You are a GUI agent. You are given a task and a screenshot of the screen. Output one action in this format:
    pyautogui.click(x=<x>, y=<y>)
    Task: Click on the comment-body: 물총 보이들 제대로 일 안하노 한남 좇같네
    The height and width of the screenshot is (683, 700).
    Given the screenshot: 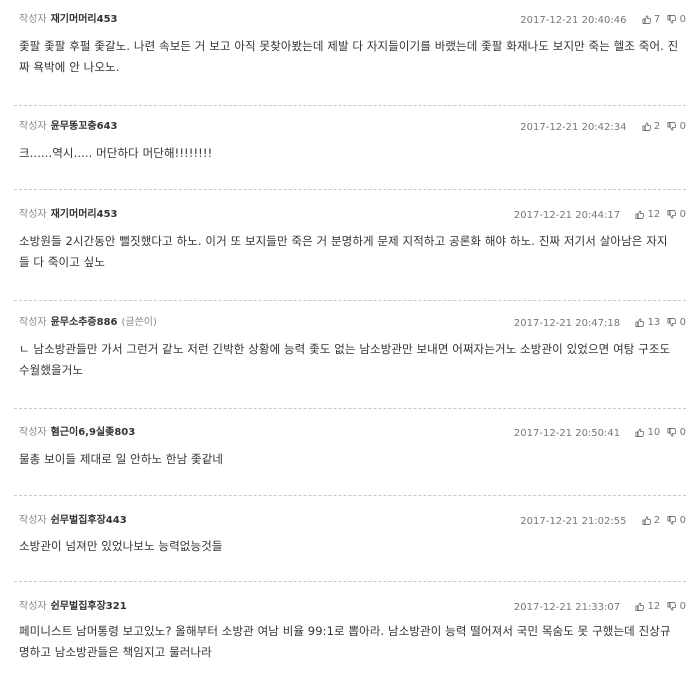 What is the action you would take?
    pyautogui.click(x=352, y=459)
    